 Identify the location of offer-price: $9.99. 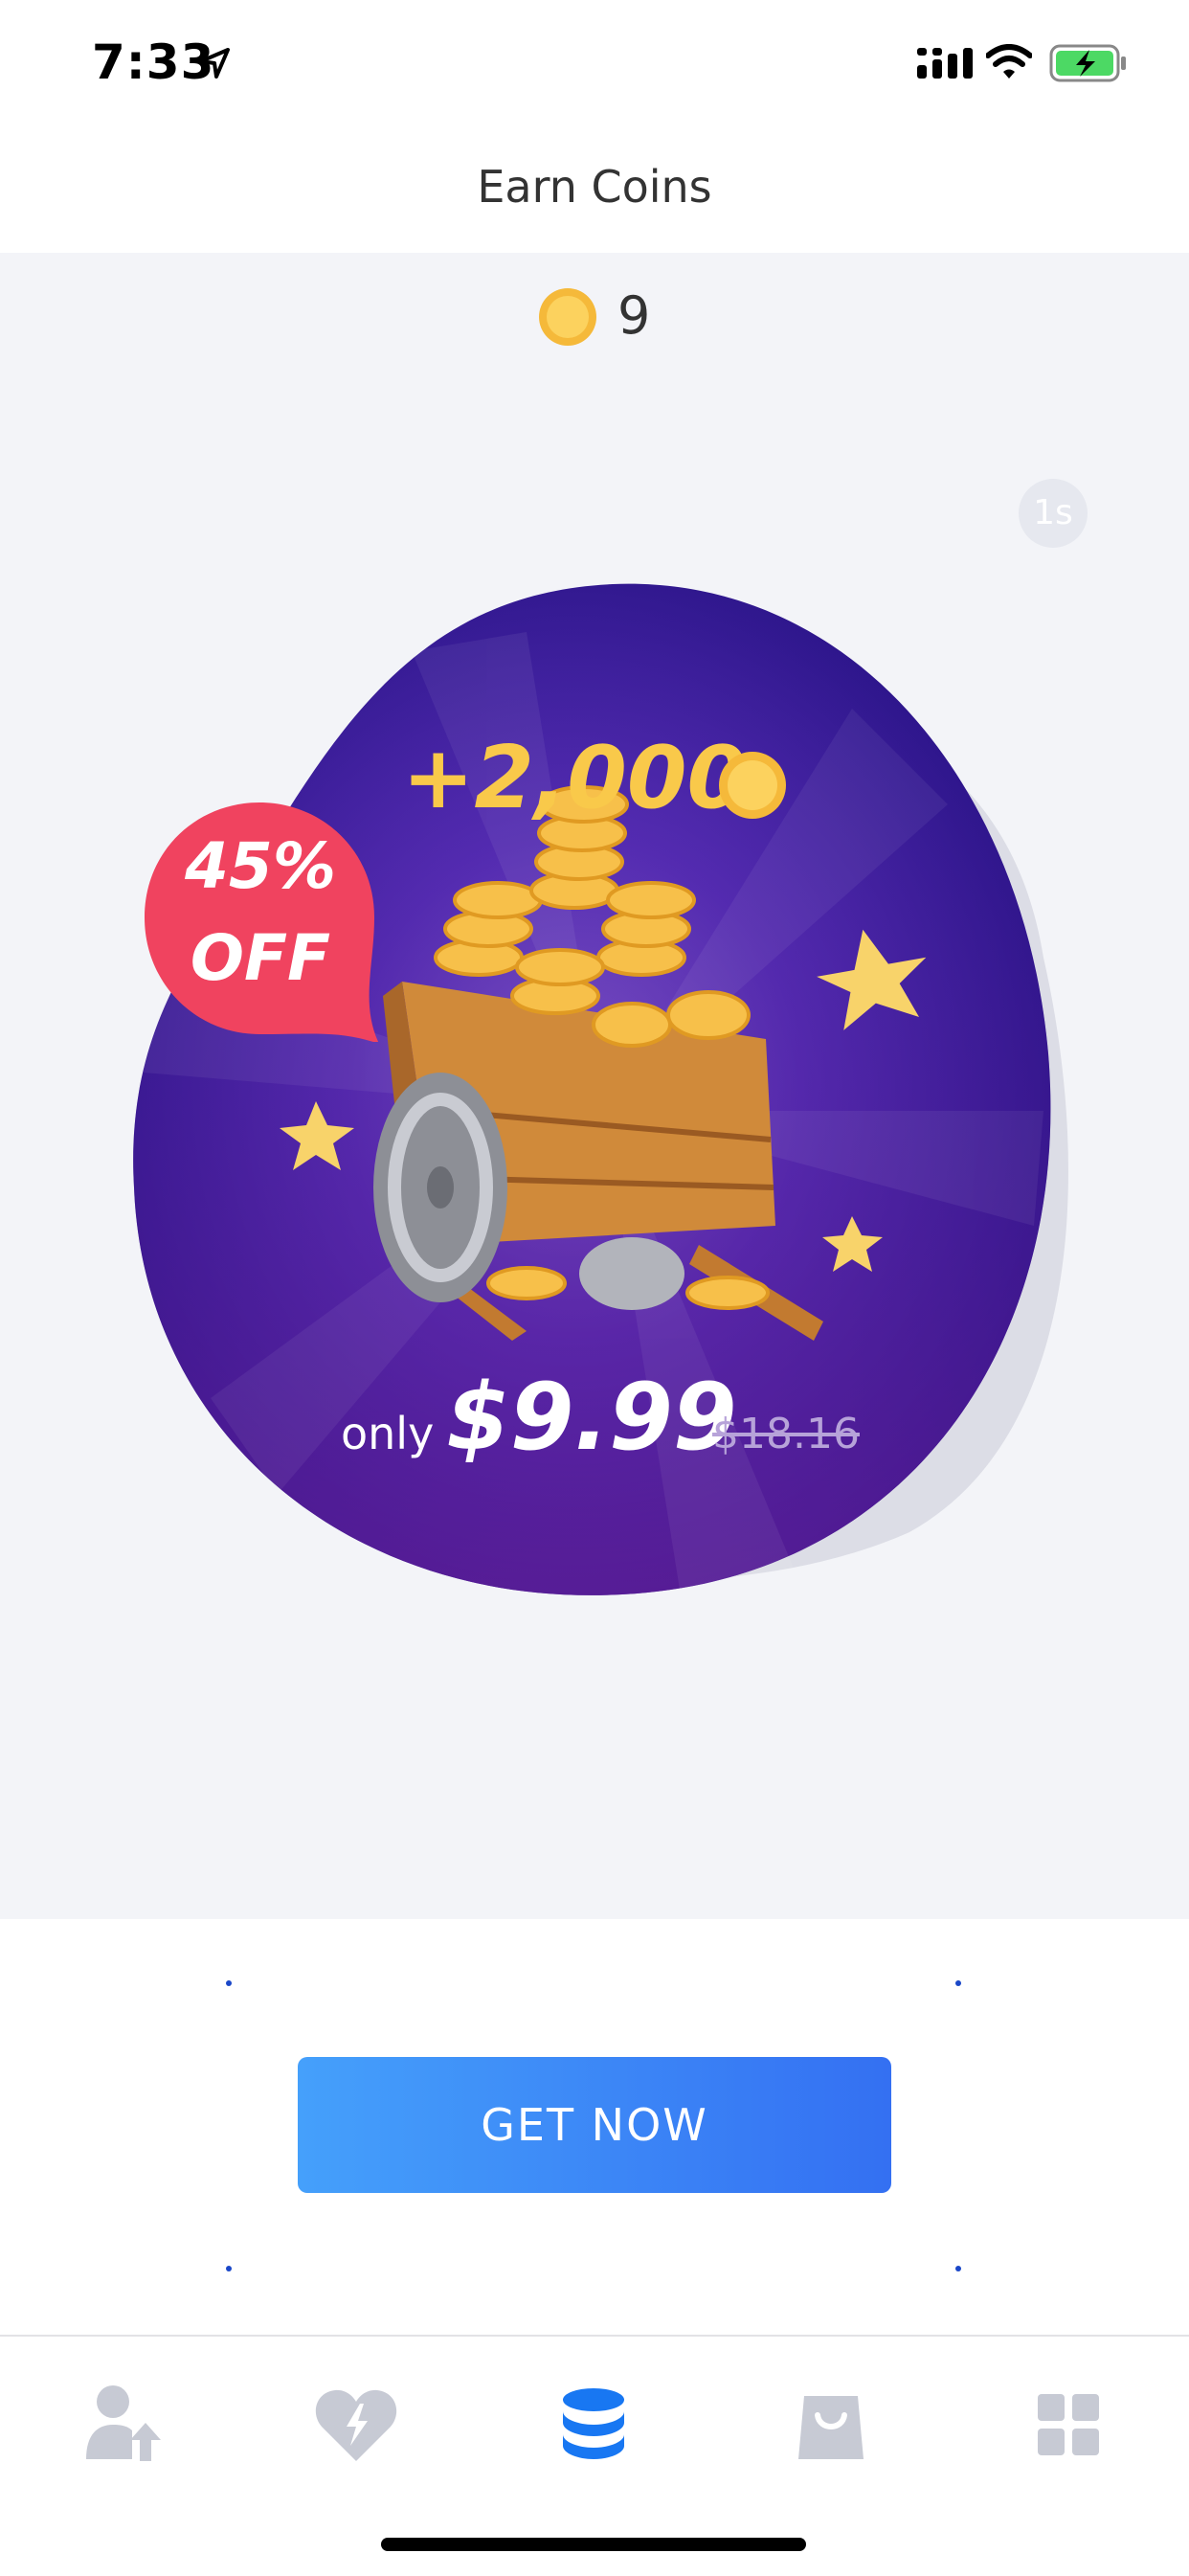
(591, 1417).